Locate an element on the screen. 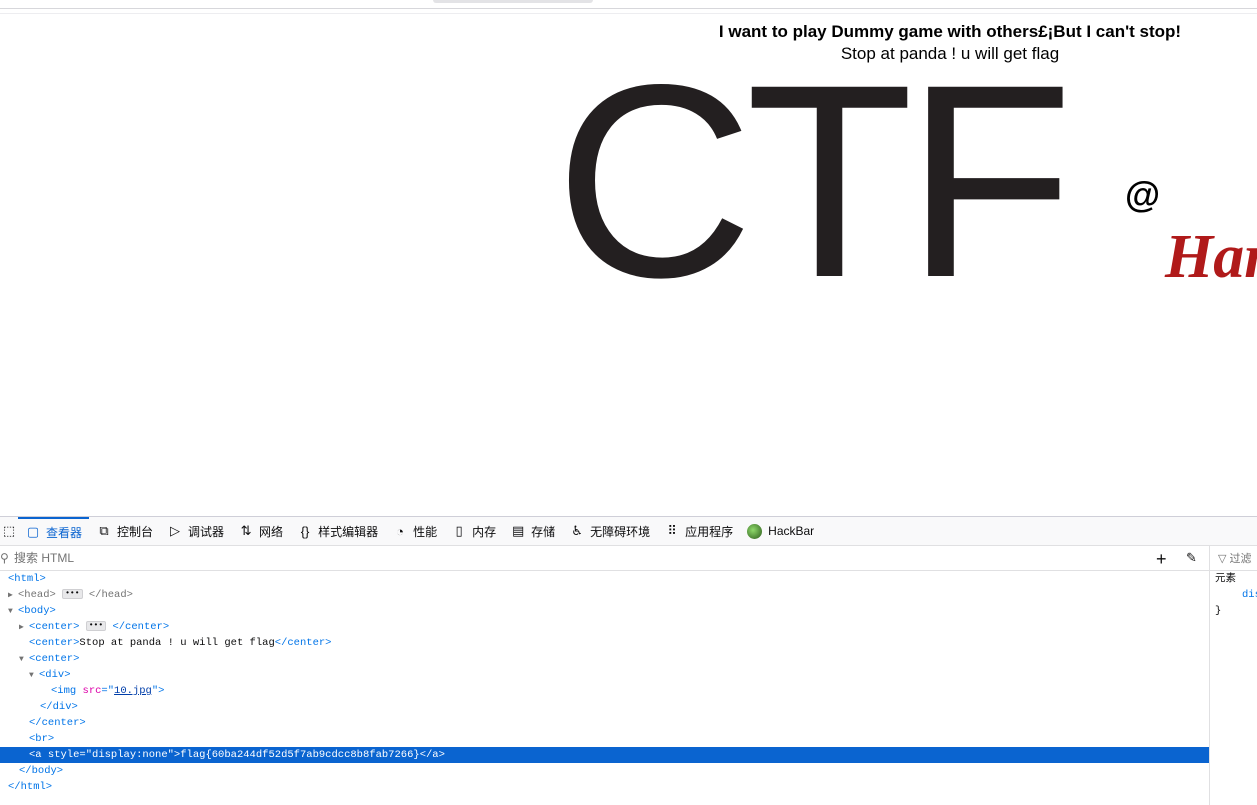  img-src-link: 10.jpg is located at coordinates (133, 691).